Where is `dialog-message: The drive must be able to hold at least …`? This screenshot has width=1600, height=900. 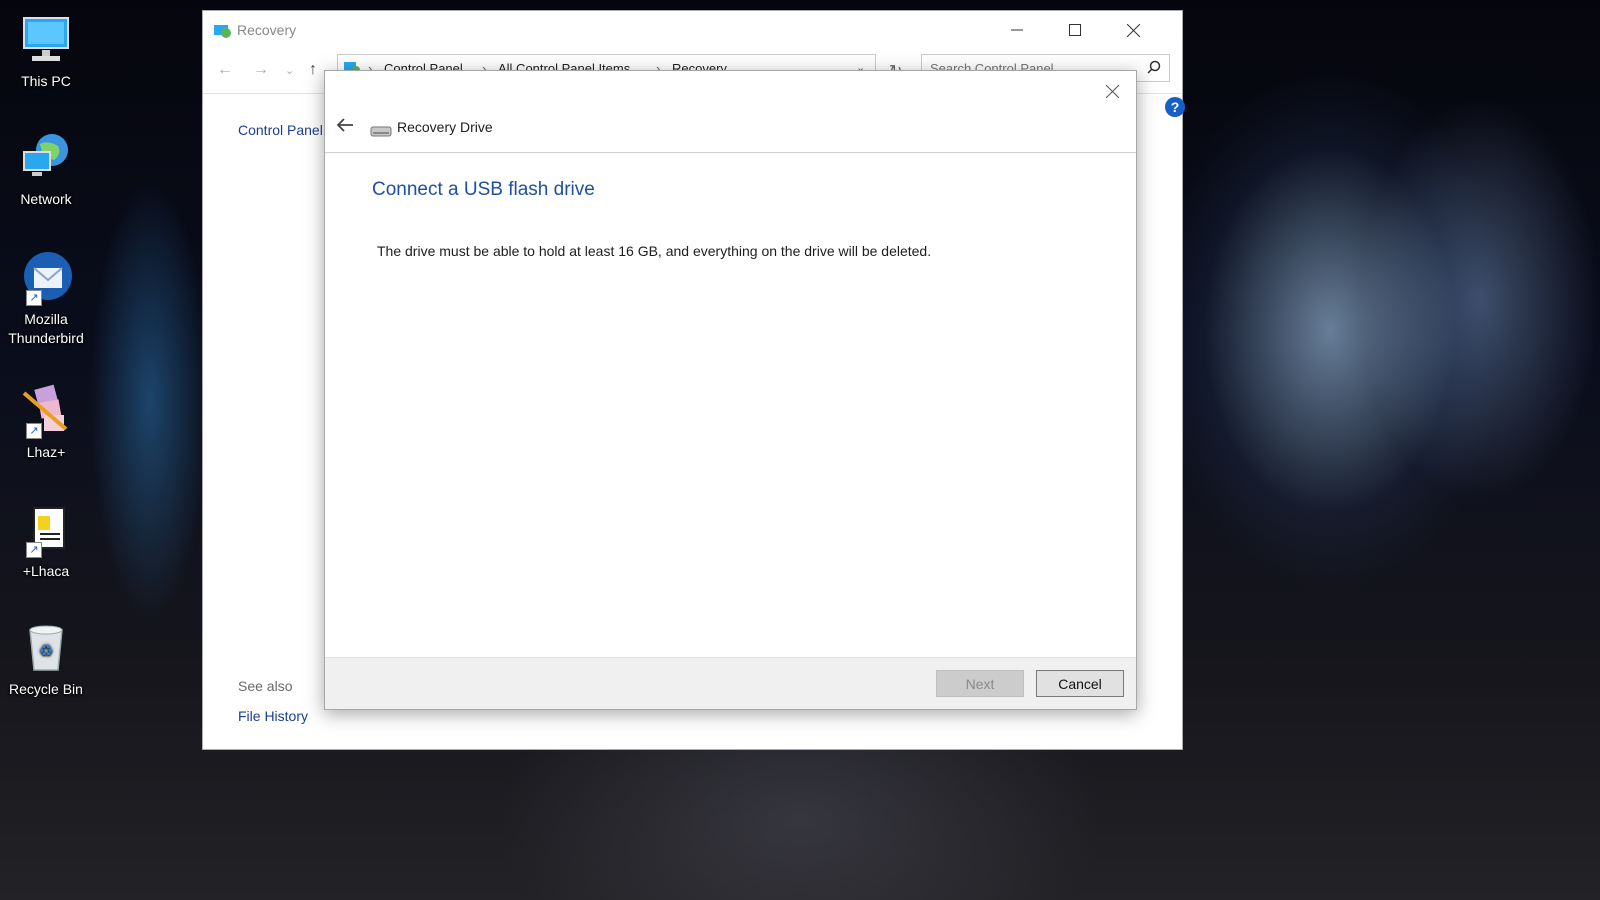 dialog-message: The drive must be able to hold at least … is located at coordinates (654, 251).